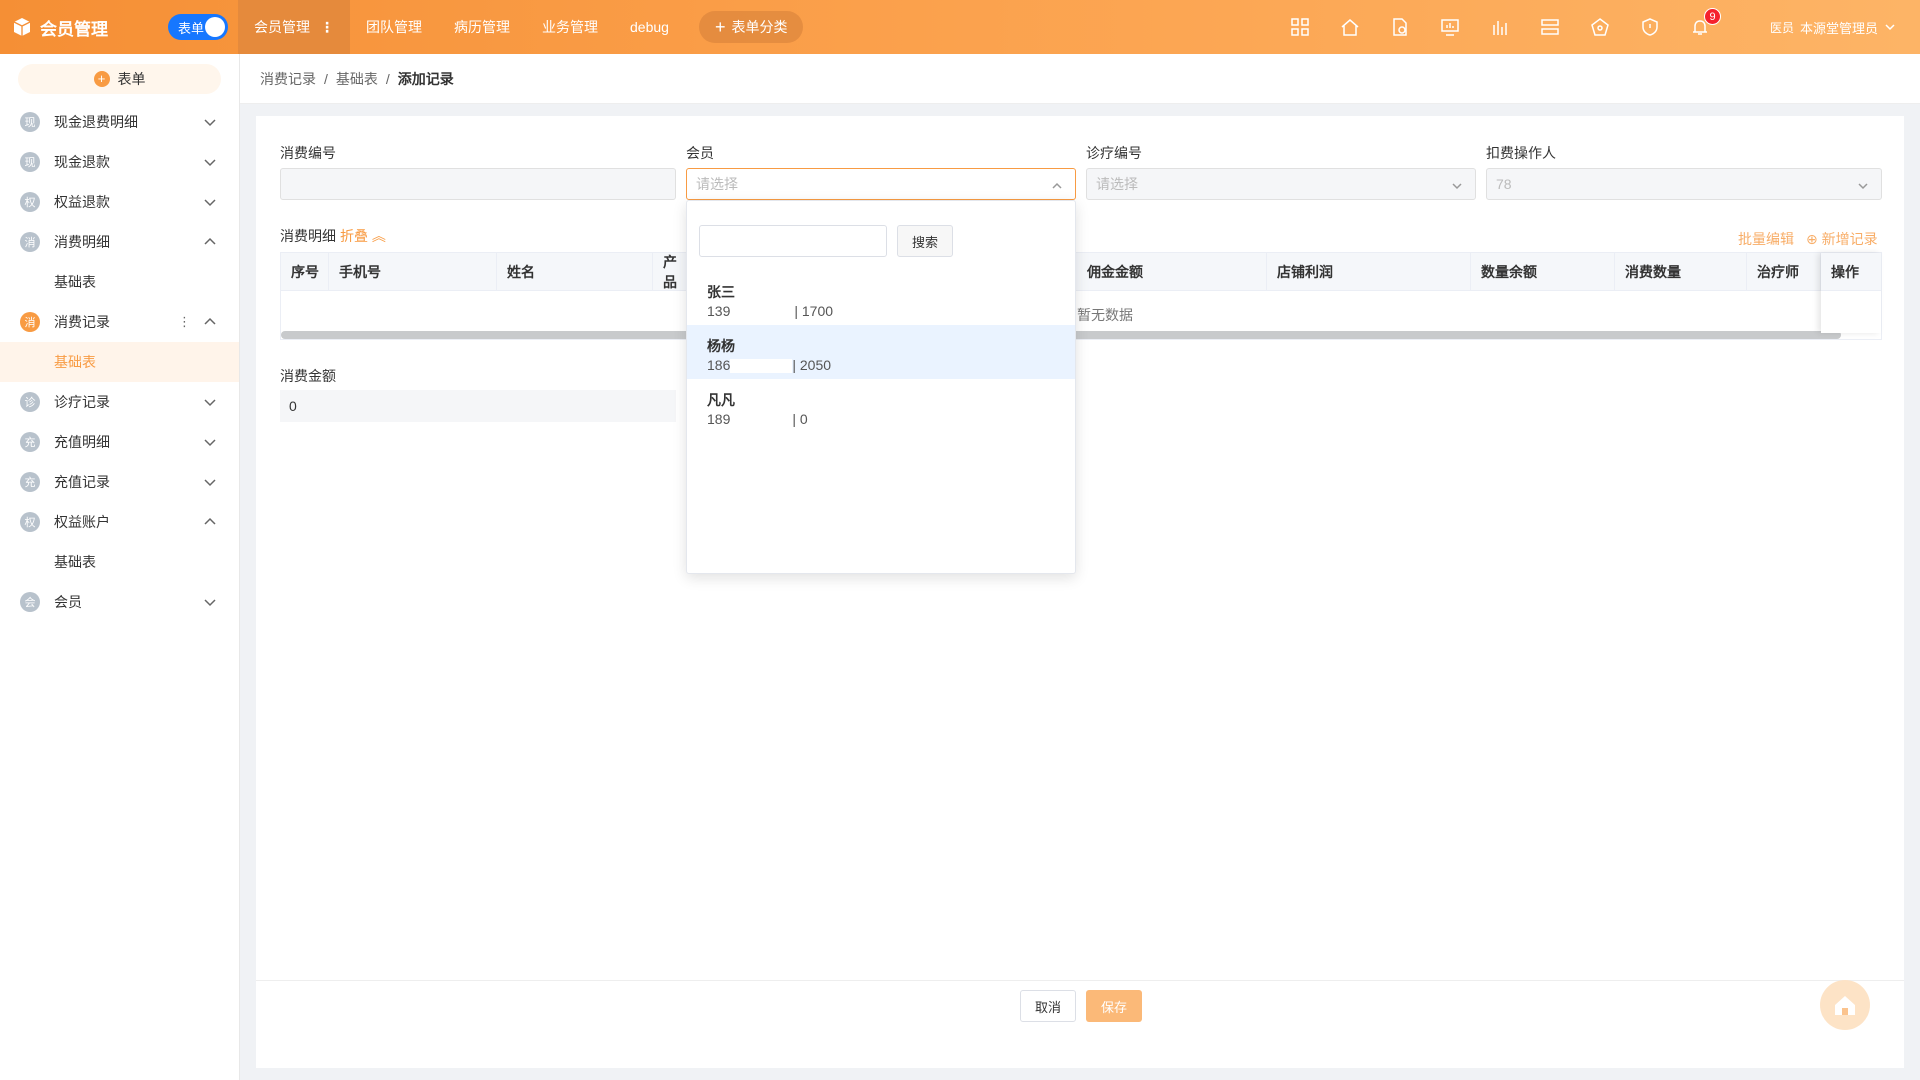 The width and height of the screenshot is (1920, 1080). Describe the element at coordinates (1281, 184) in the screenshot. I see `treatment-no-select: 请选择` at that location.